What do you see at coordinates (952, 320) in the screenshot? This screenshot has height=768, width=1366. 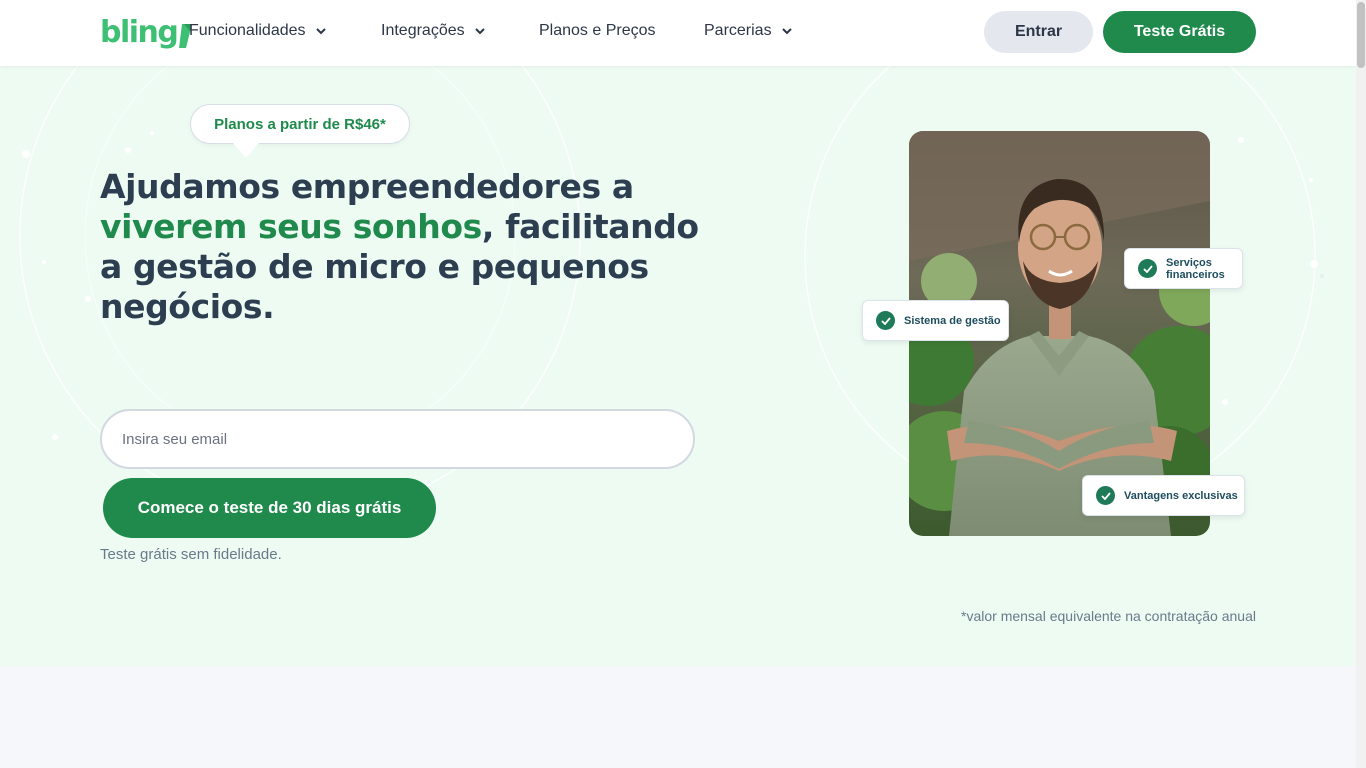 I see `feature-label: Sistema de gestão` at bounding box center [952, 320].